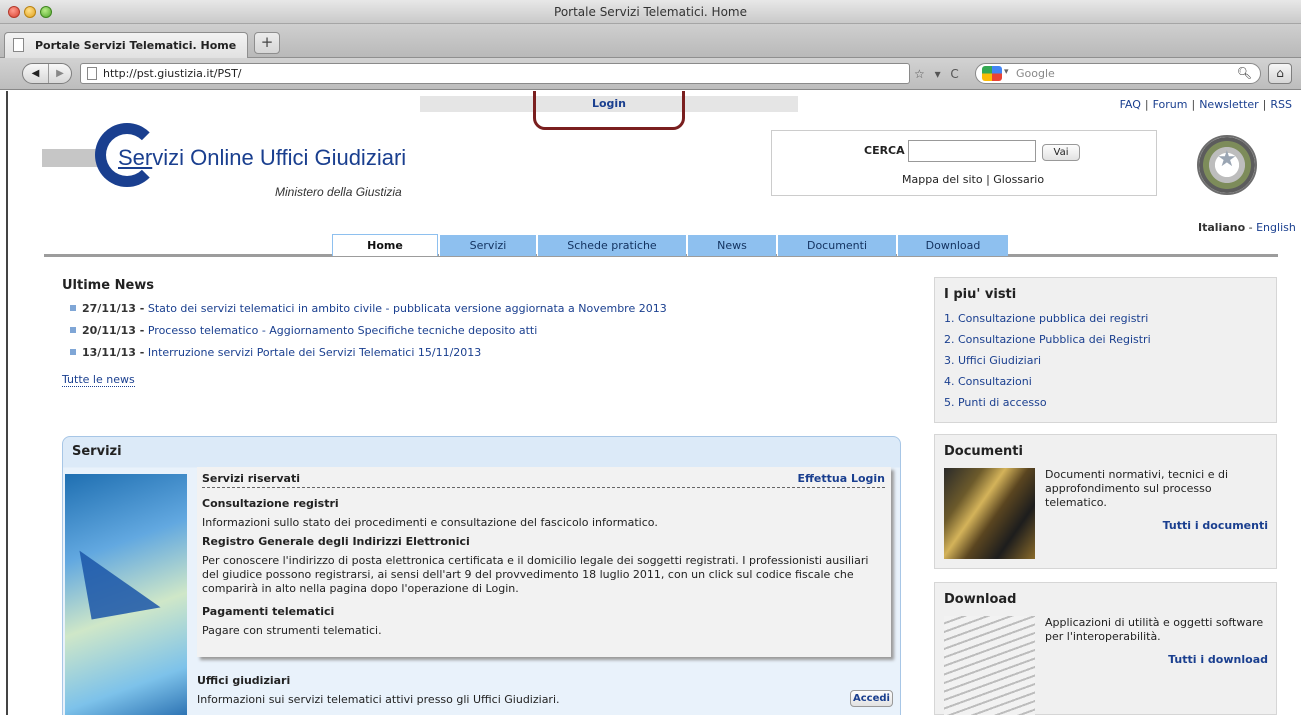  What do you see at coordinates (1276, 227) in the screenshot?
I see `lang-english-link: English` at bounding box center [1276, 227].